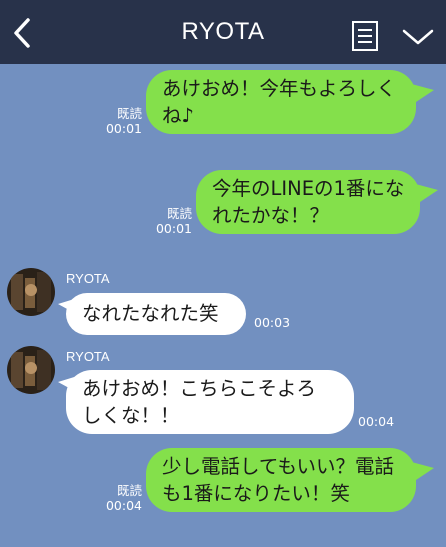 The height and width of the screenshot is (547, 446). Describe the element at coordinates (279, 88) in the screenshot. I see `message-text-line: あけおめ！今年もよろしく` at that location.